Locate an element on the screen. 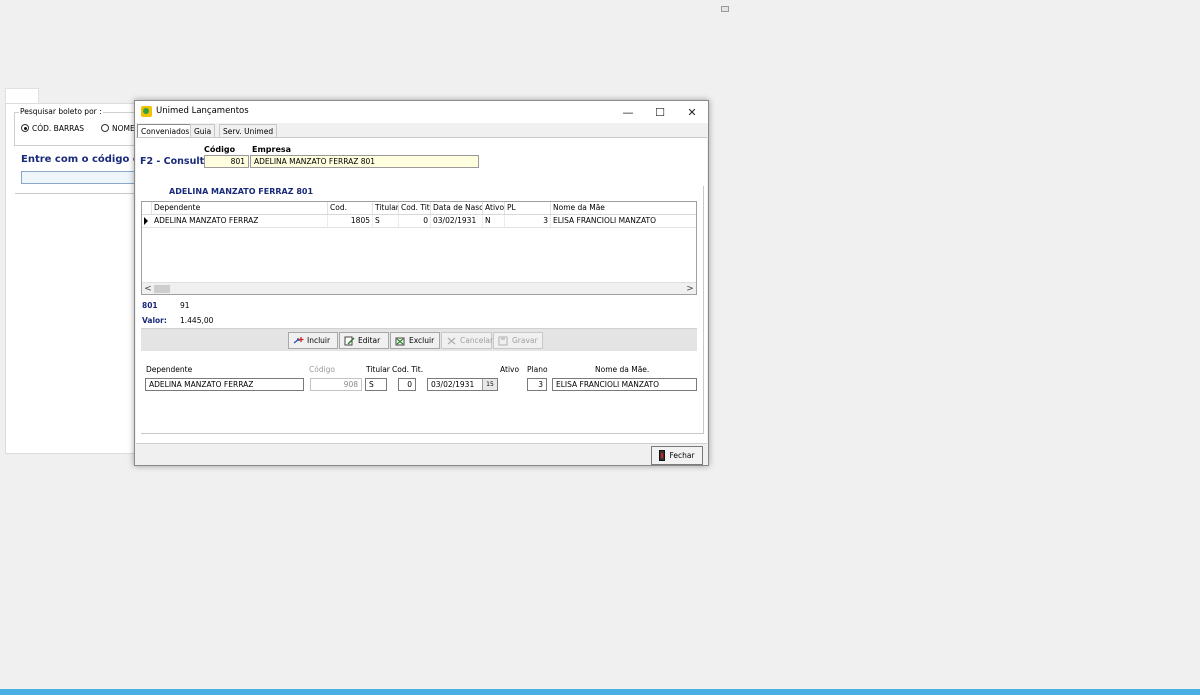 The height and width of the screenshot is (695, 1200). cancelar-button: Cancelar is located at coordinates (467, 340).